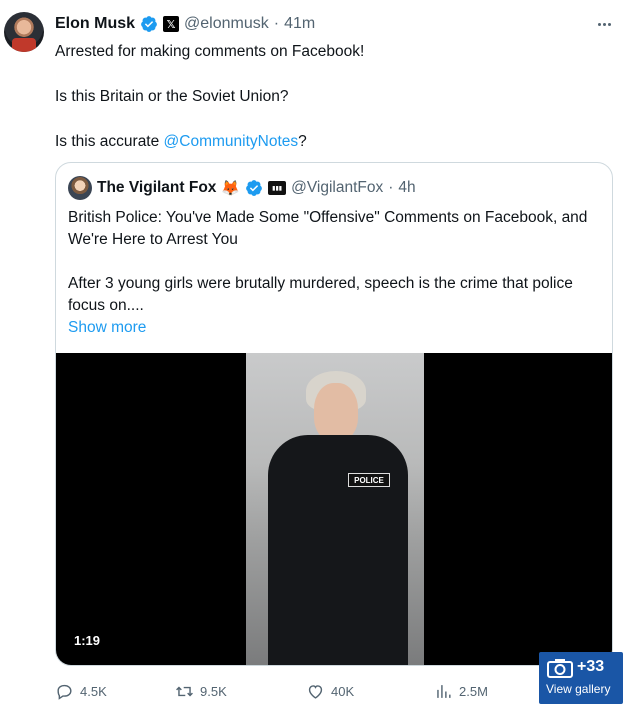  Describe the element at coordinates (369, 480) in the screenshot. I see `police-vest-label: POLICE` at that location.